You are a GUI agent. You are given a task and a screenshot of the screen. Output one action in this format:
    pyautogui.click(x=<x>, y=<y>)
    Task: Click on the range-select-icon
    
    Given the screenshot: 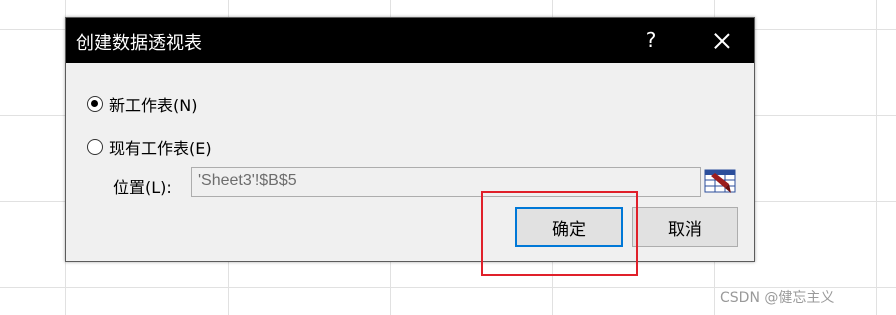 What is the action you would take?
    pyautogui.click(x=721, y=182)
    